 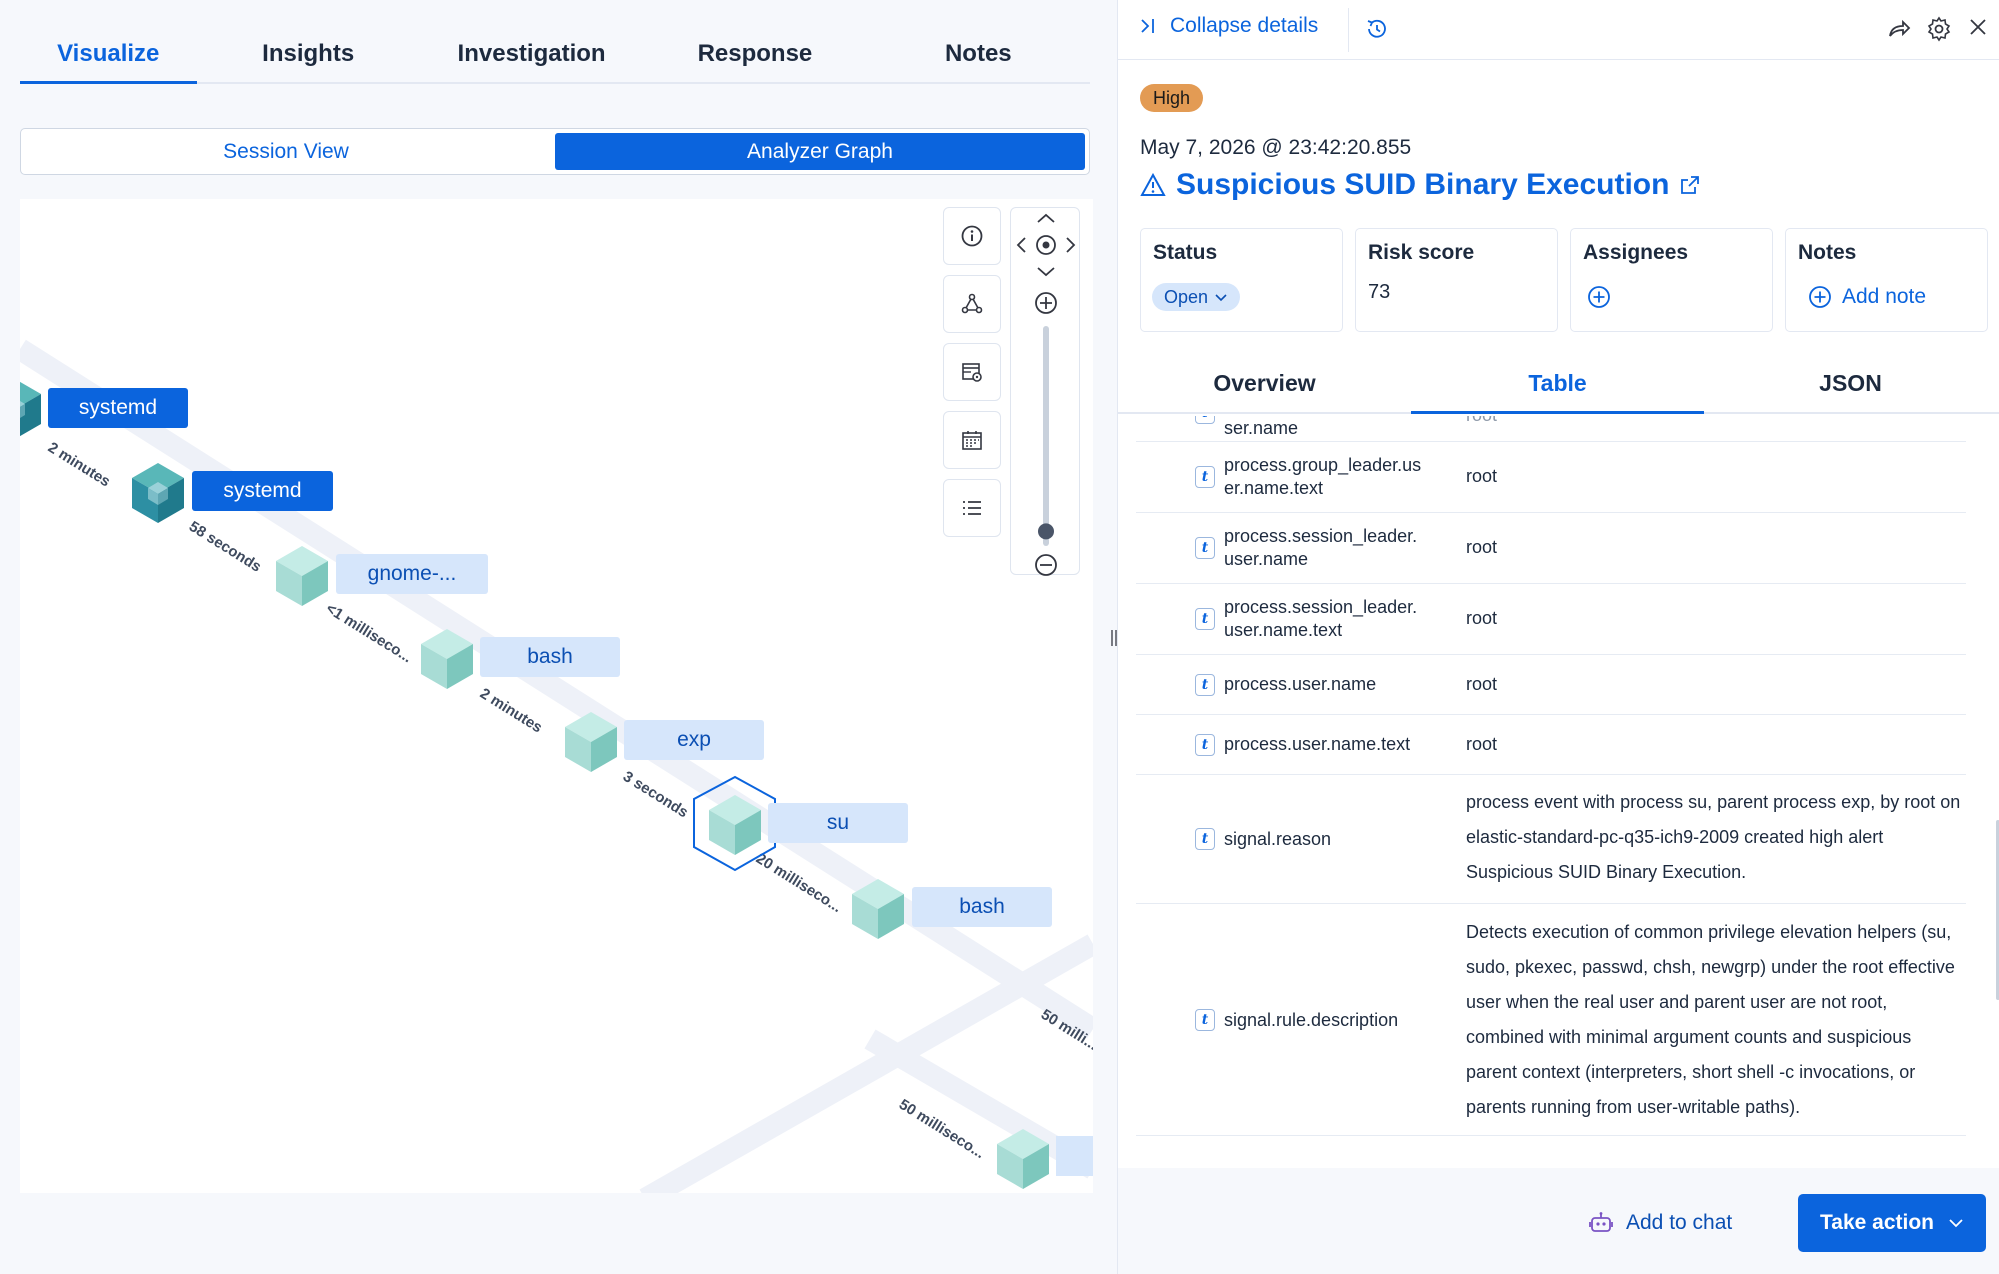 I want to click on node-label-exp: exp, so click(x=694, y=740).